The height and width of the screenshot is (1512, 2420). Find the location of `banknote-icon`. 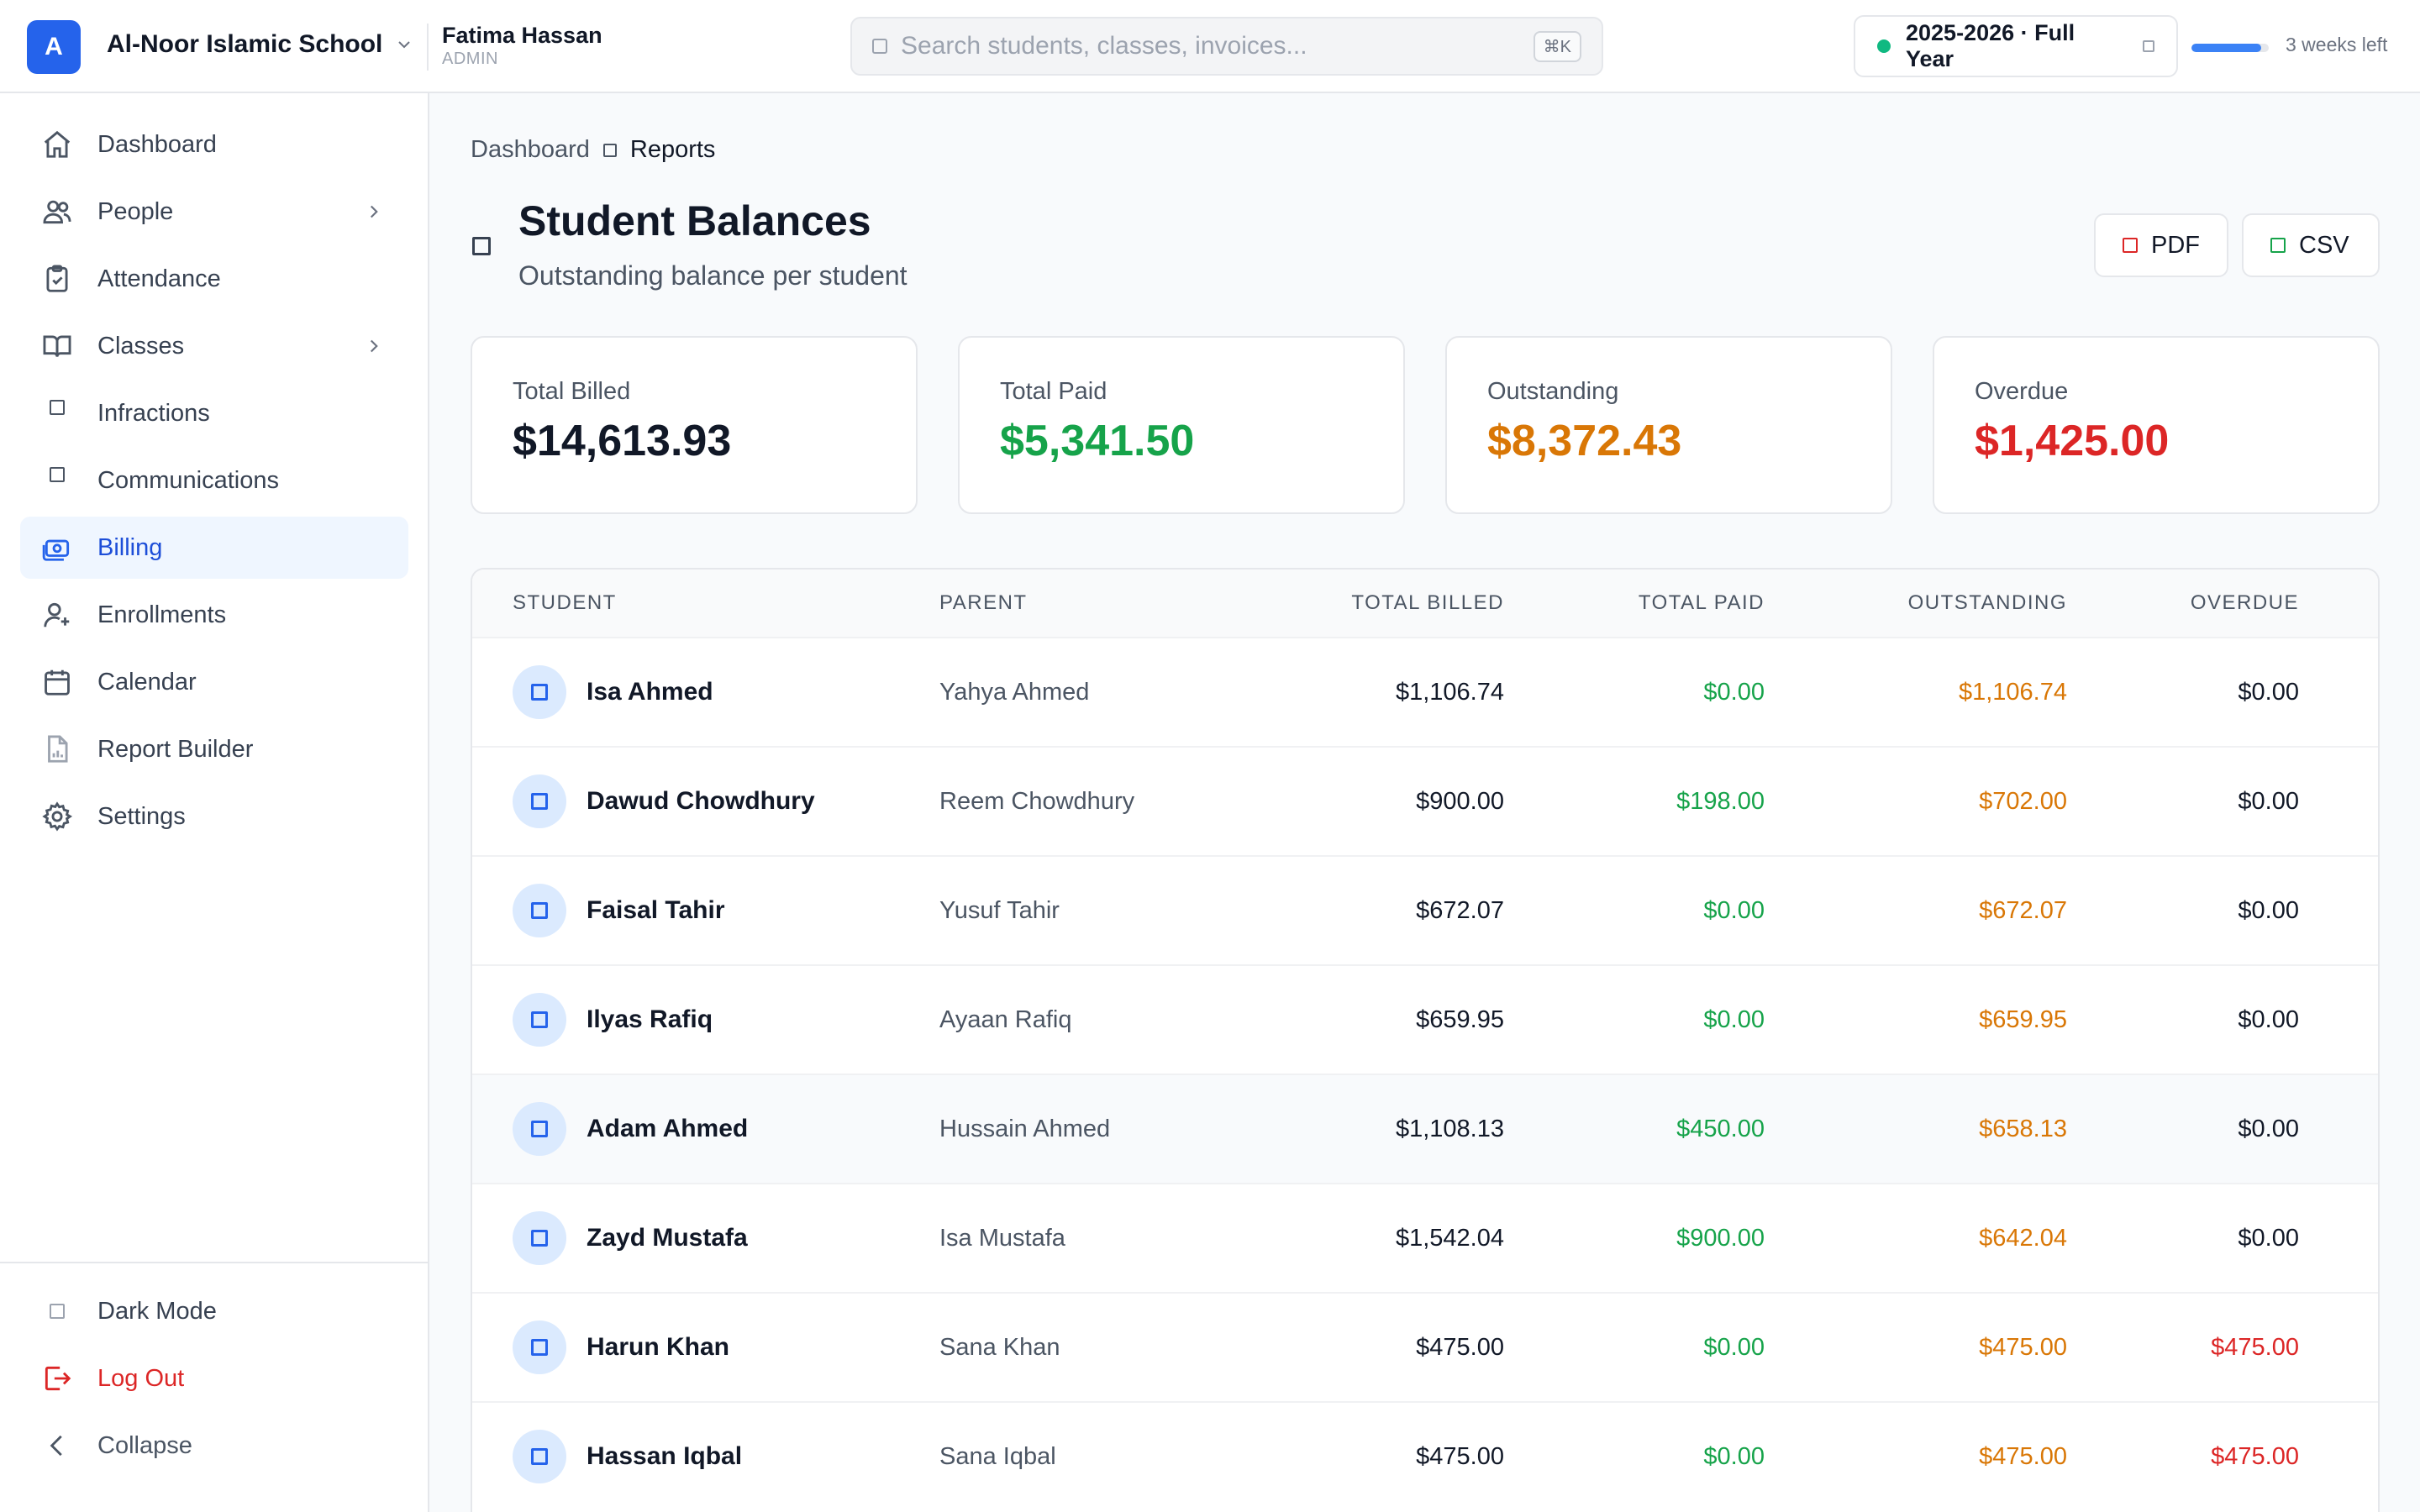

banknote-icon is located at coordinates (57, 547).